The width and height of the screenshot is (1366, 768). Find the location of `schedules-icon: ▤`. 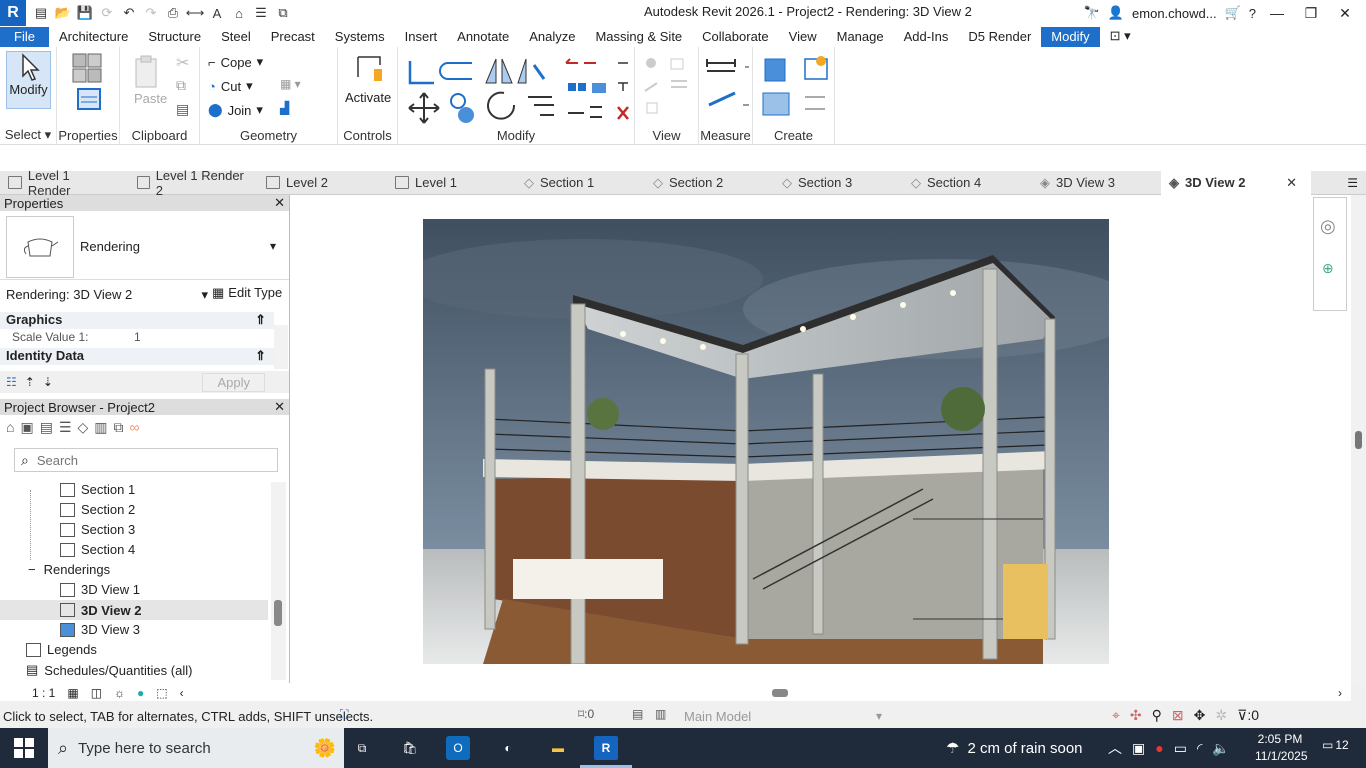

schedules-icon: ▤ is located at coordinates (46, 427).